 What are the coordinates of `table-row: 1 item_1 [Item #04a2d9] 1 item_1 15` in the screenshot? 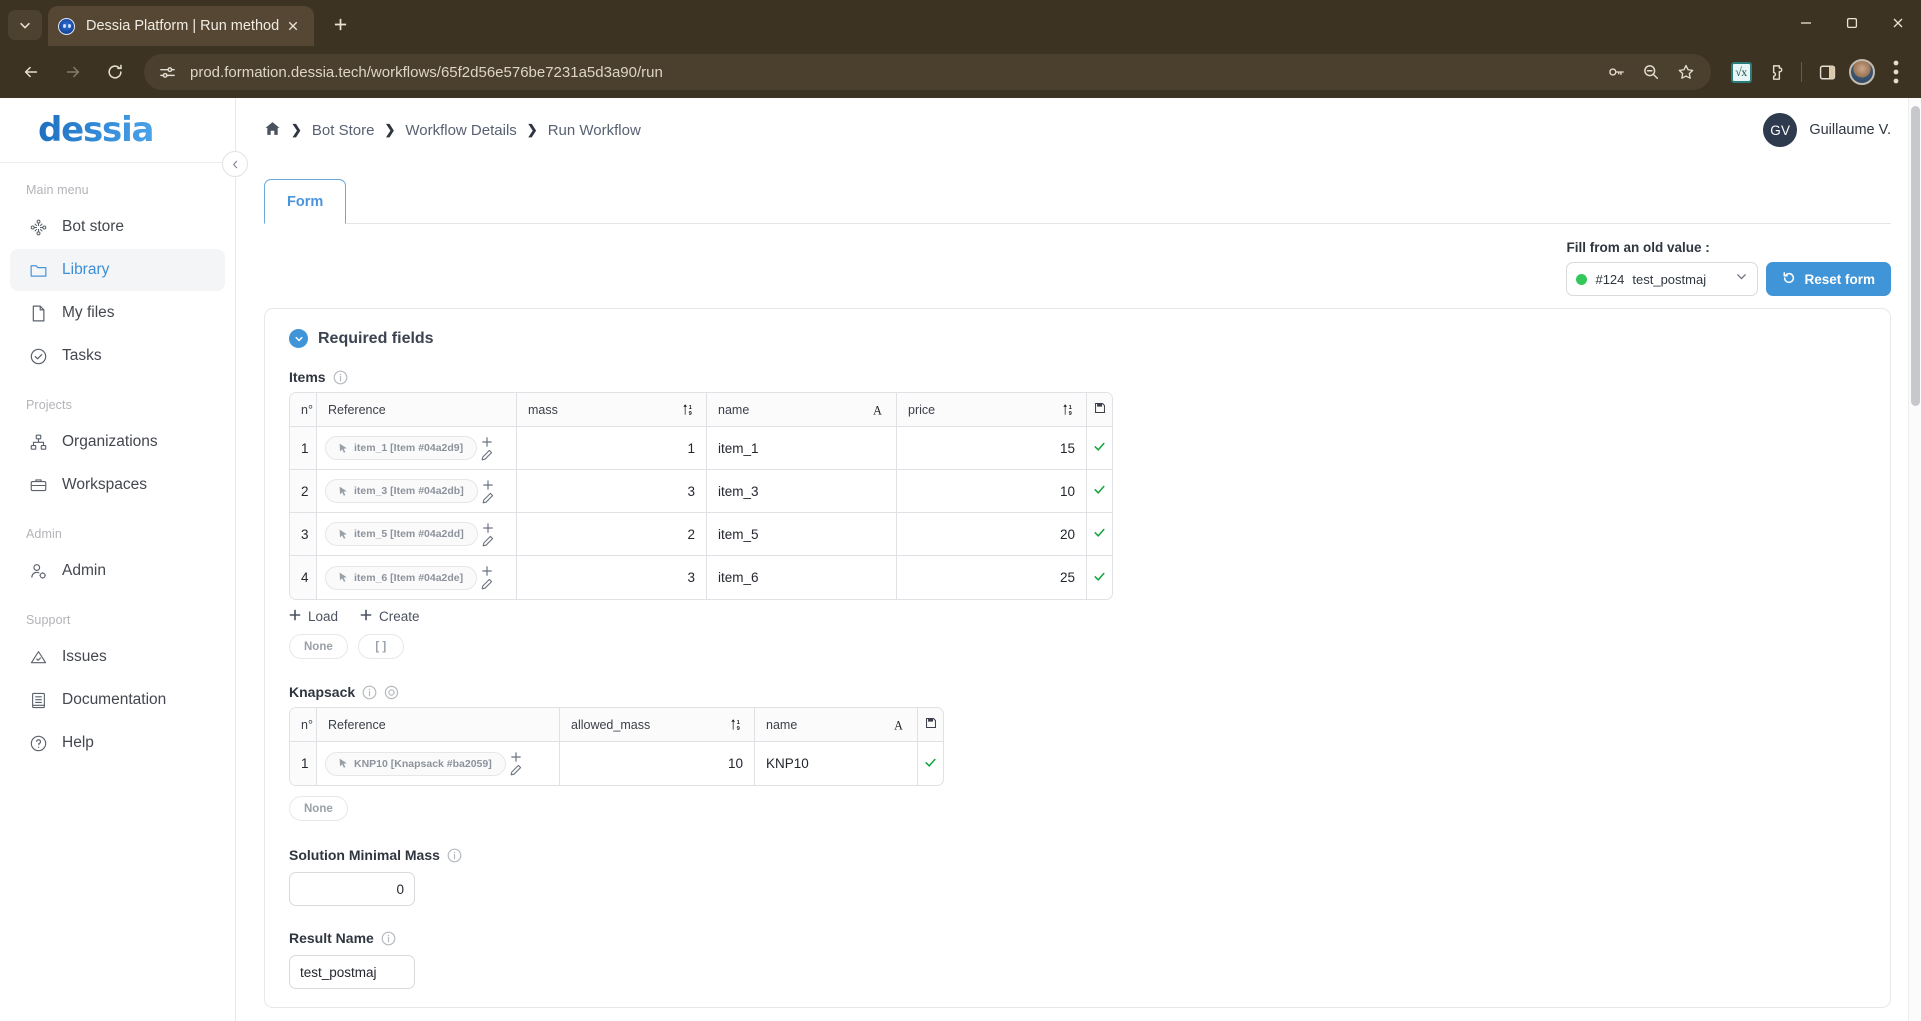 It's located at (701, 448).